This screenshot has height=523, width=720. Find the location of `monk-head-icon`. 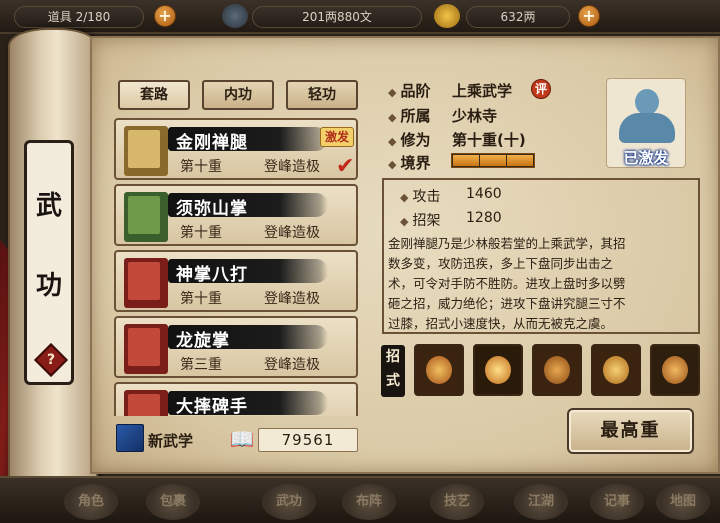

monk-head-icon is located at coordinates (647, 102).